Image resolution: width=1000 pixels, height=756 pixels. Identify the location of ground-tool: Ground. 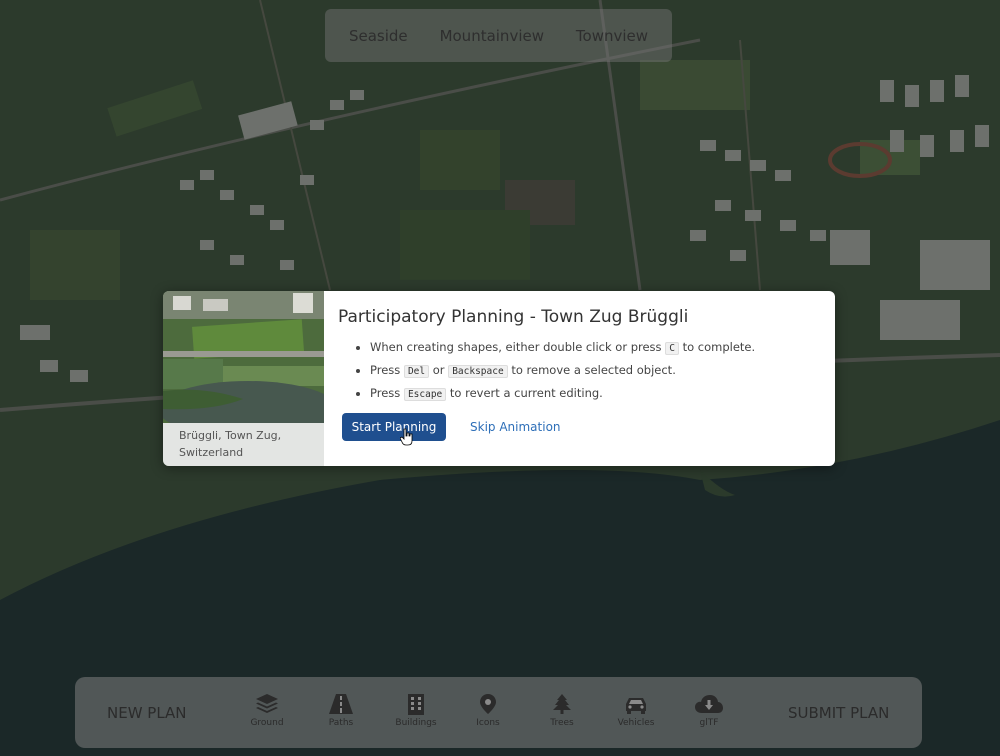
(267, 710).